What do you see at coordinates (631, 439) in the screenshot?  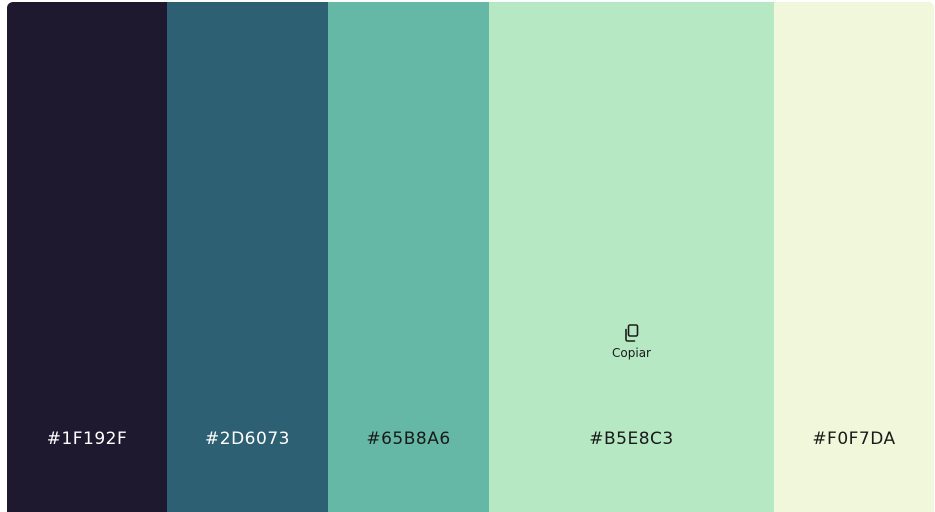 I see `swatch-hex-label: #B5E8C3` at bounding box center [631, 439].